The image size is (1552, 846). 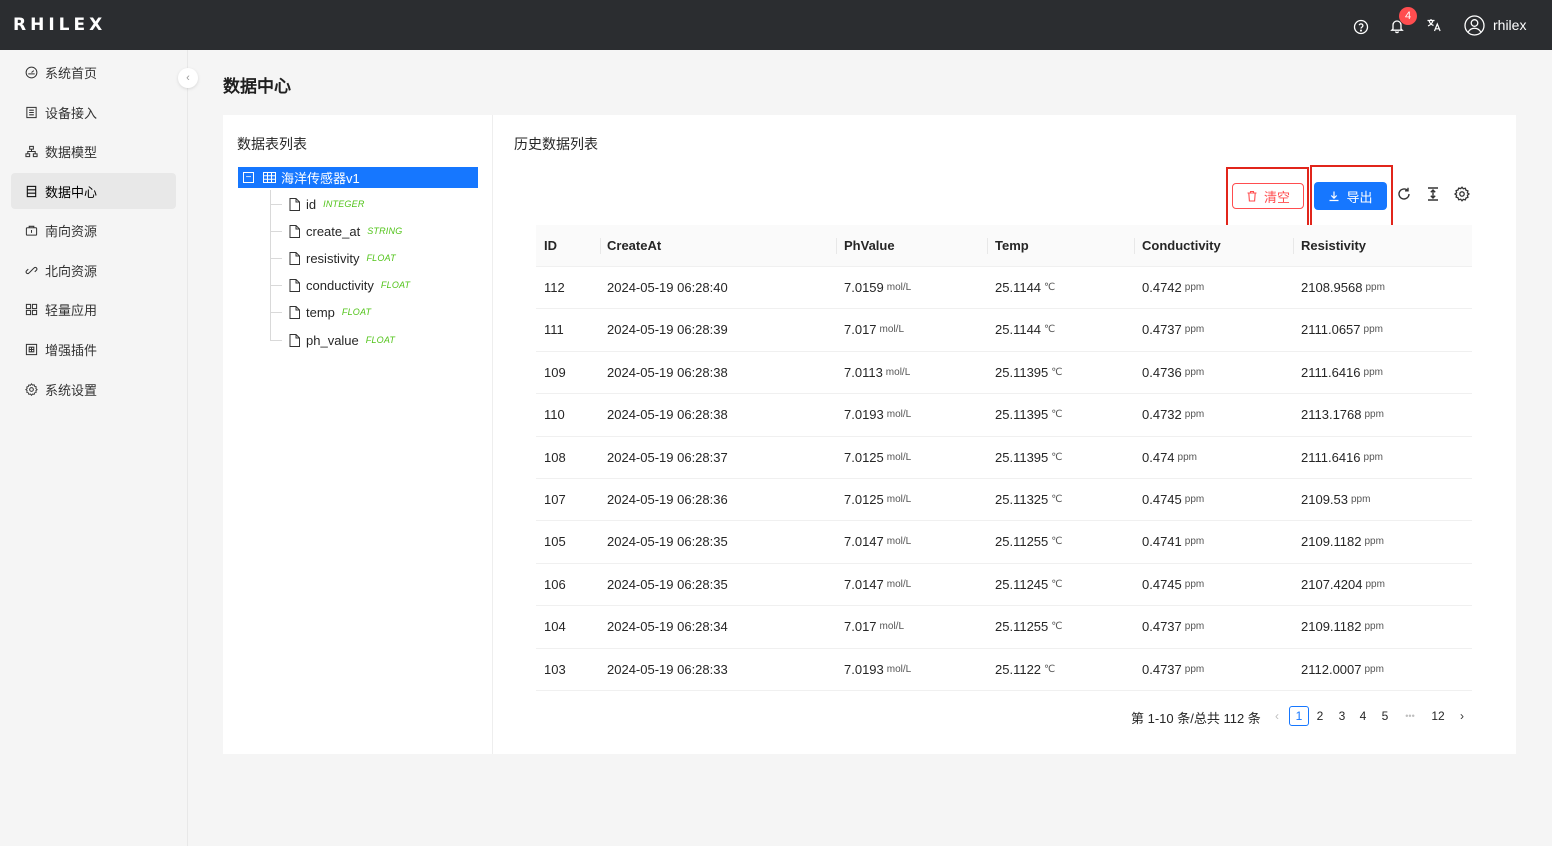 I want to click on tree-root-node: − 海洋传感器v1, so click(x=358, y=177).